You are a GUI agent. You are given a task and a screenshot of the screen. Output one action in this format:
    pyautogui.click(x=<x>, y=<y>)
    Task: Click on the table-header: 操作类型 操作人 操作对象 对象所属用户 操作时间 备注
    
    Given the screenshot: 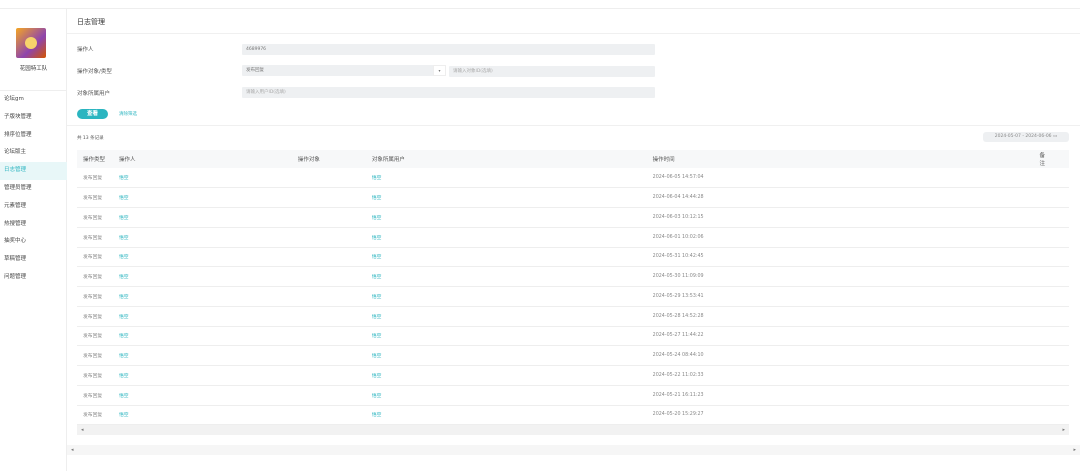 What is the action you would take?
    pyautogui.click(x=573, y=159)
    